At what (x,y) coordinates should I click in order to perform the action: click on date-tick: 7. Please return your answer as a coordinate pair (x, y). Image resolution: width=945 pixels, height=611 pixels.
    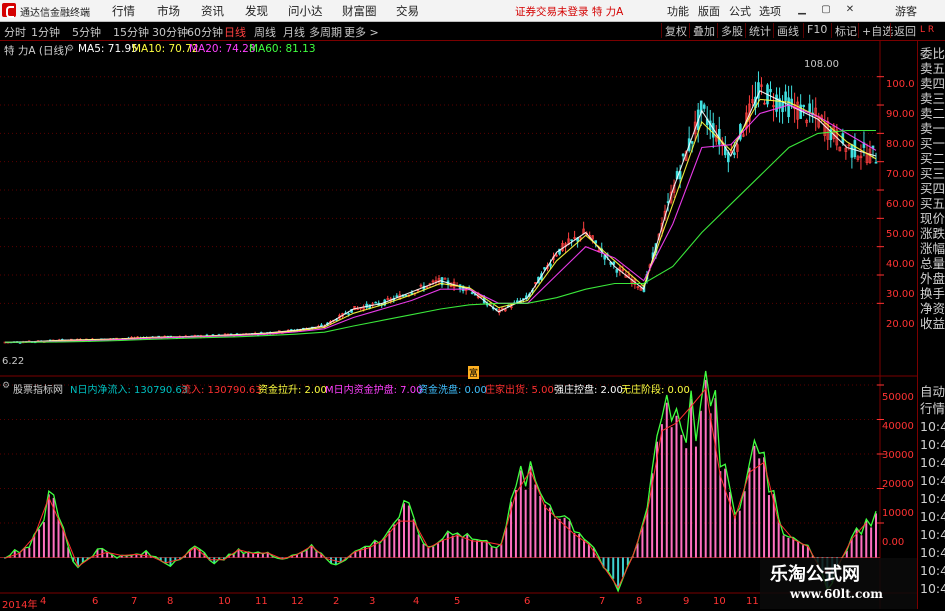
    Looking at the image, I should click on (134, 601).